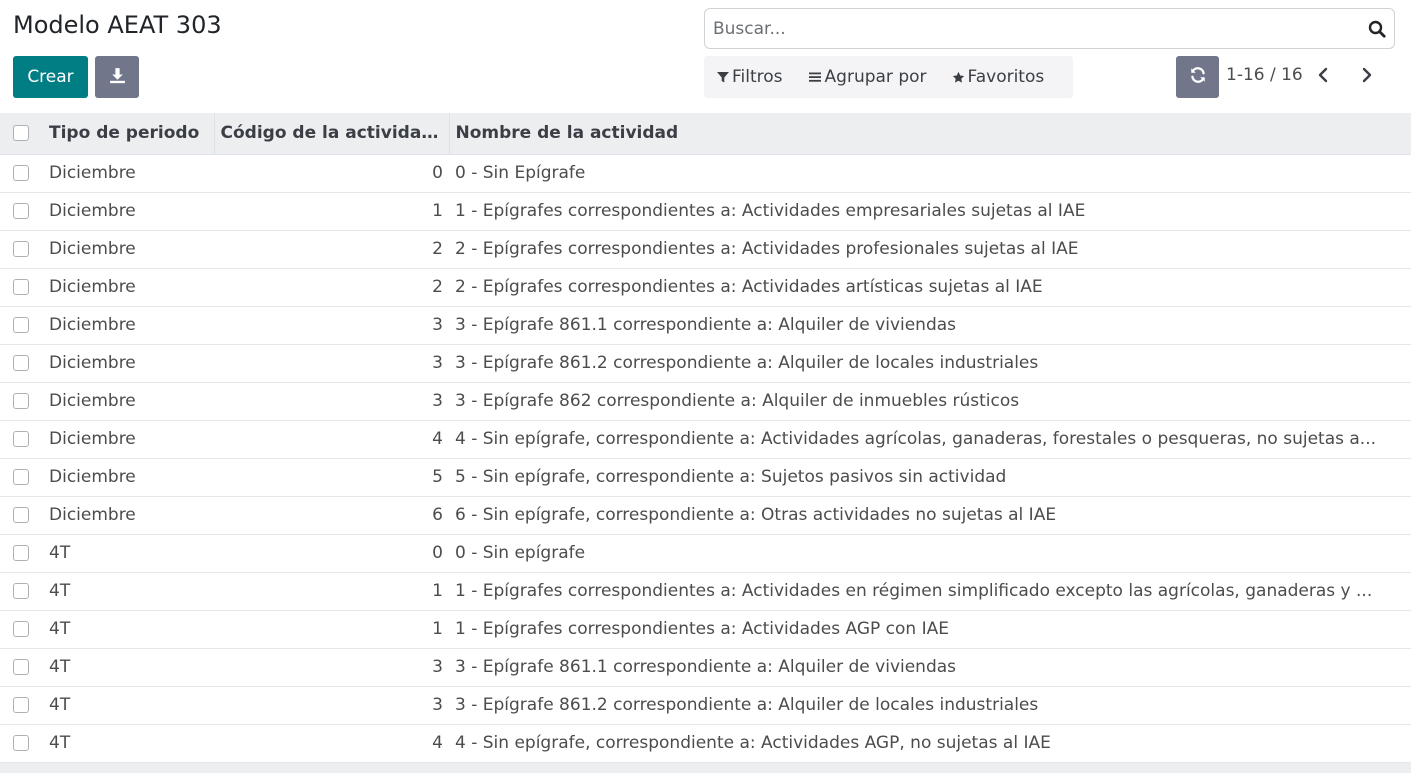  Describe the element at coordinates (930, 134) in the screenshot. I see `column-header-nombre: Nombre de la actividad` at that location.